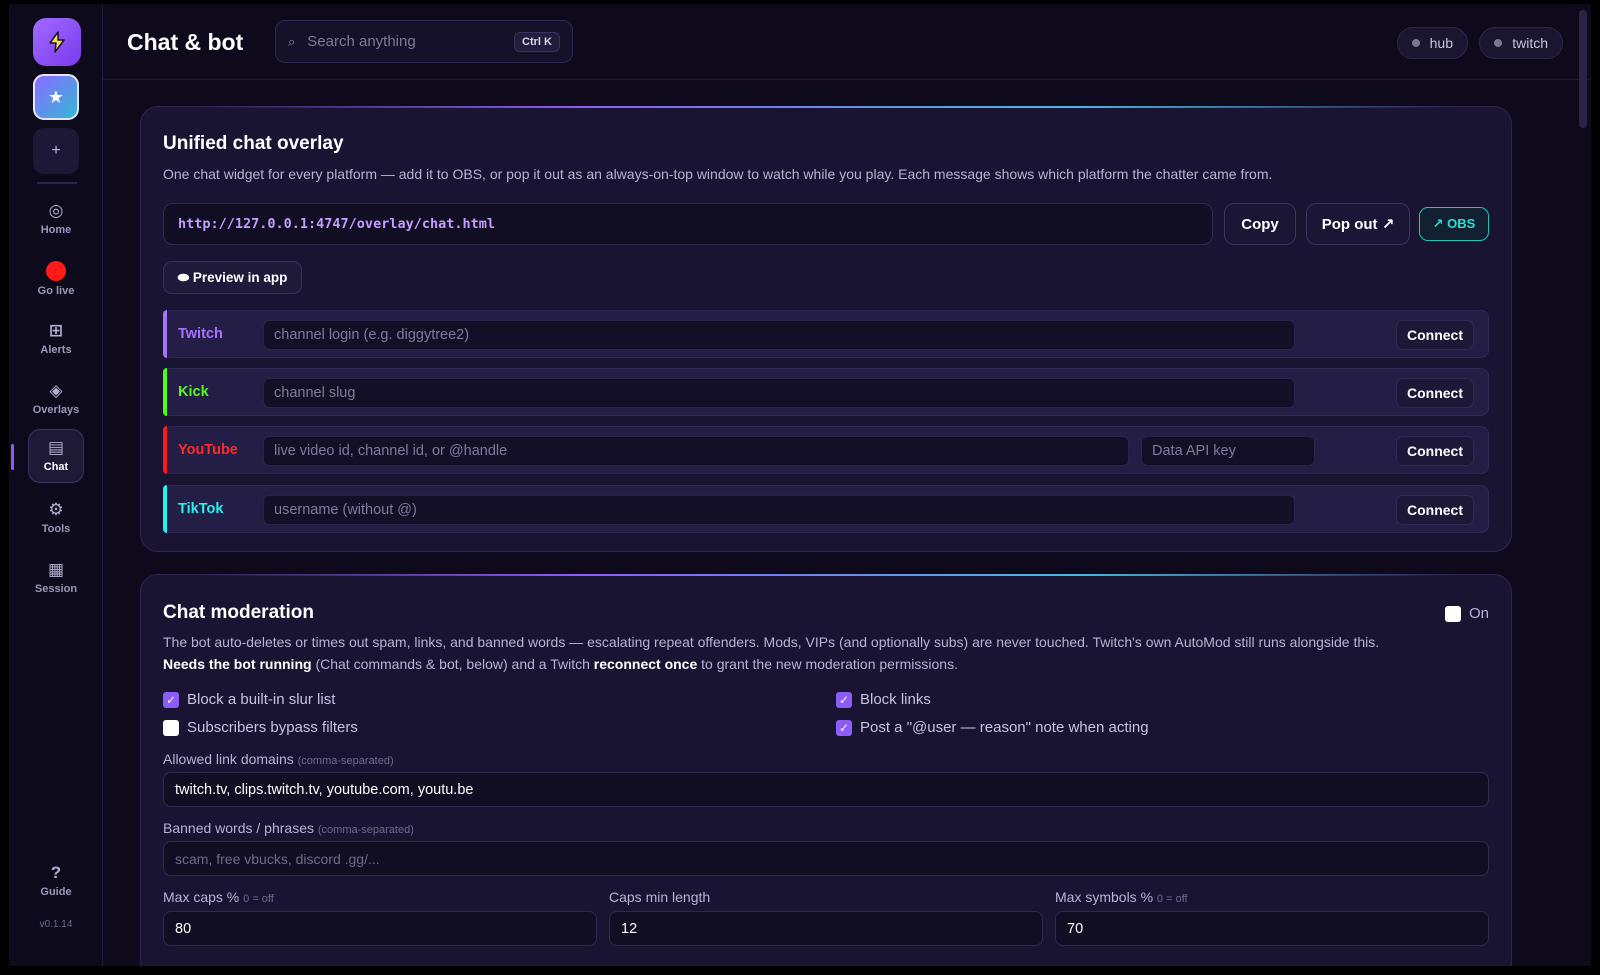 The height and width of the screenshot is (975, 1600). I want to click on max-symbols-label: Max symbols % 0 = off, so click(1121, 897).